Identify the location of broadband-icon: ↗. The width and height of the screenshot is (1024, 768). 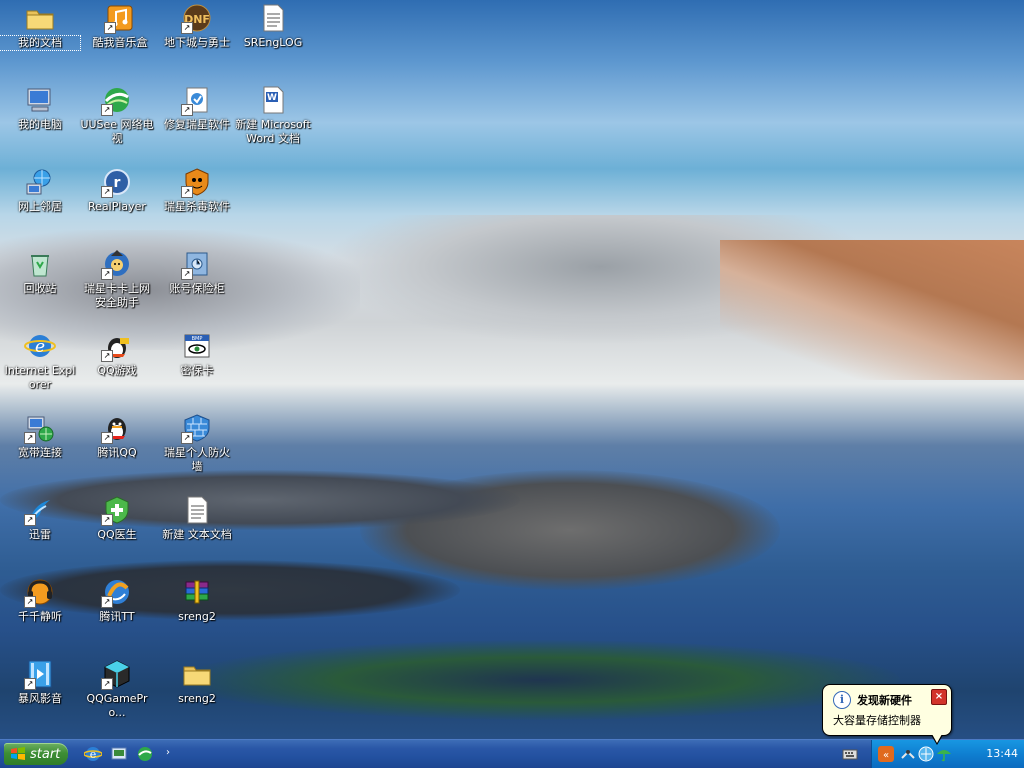
(40, 428).